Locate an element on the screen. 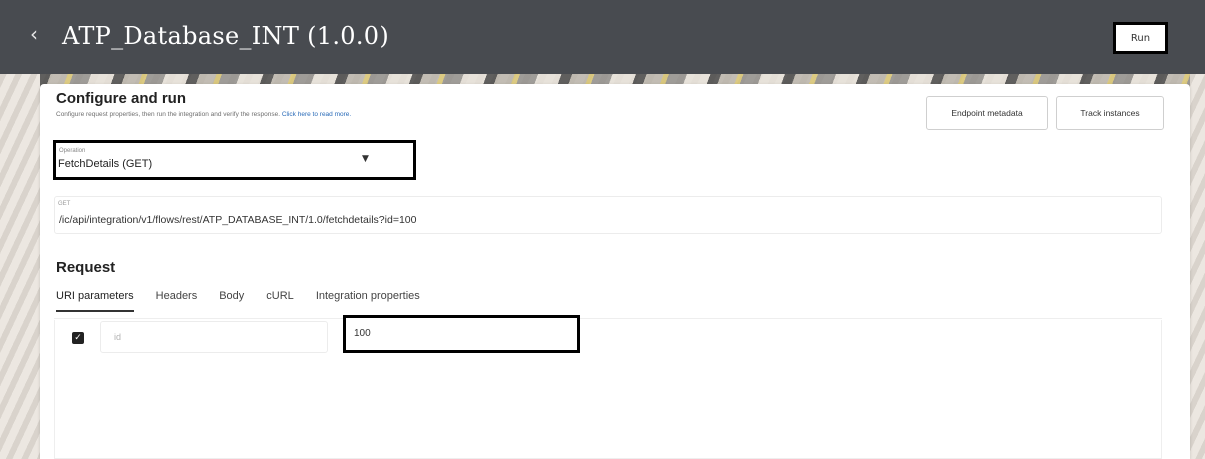 The height and width of the screenshot is (459, 1205). param-value-text: 100 is located at coordinates (362, 333).